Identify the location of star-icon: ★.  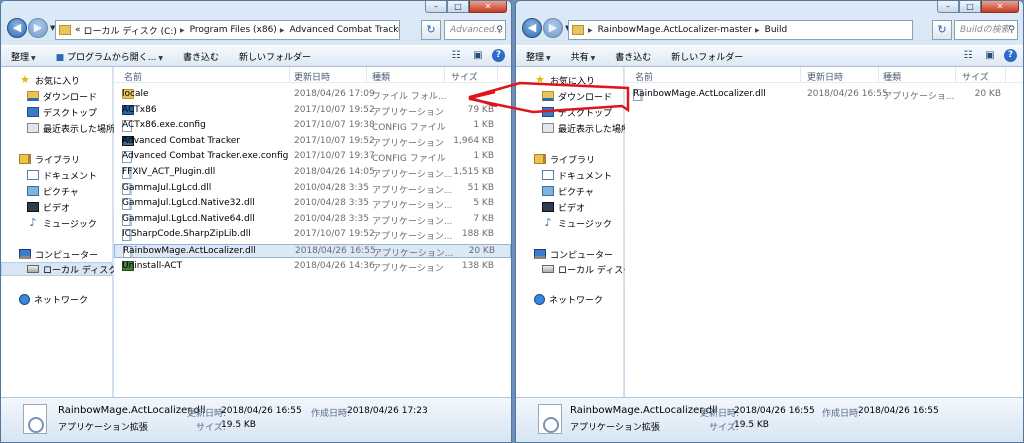
(540, 79).